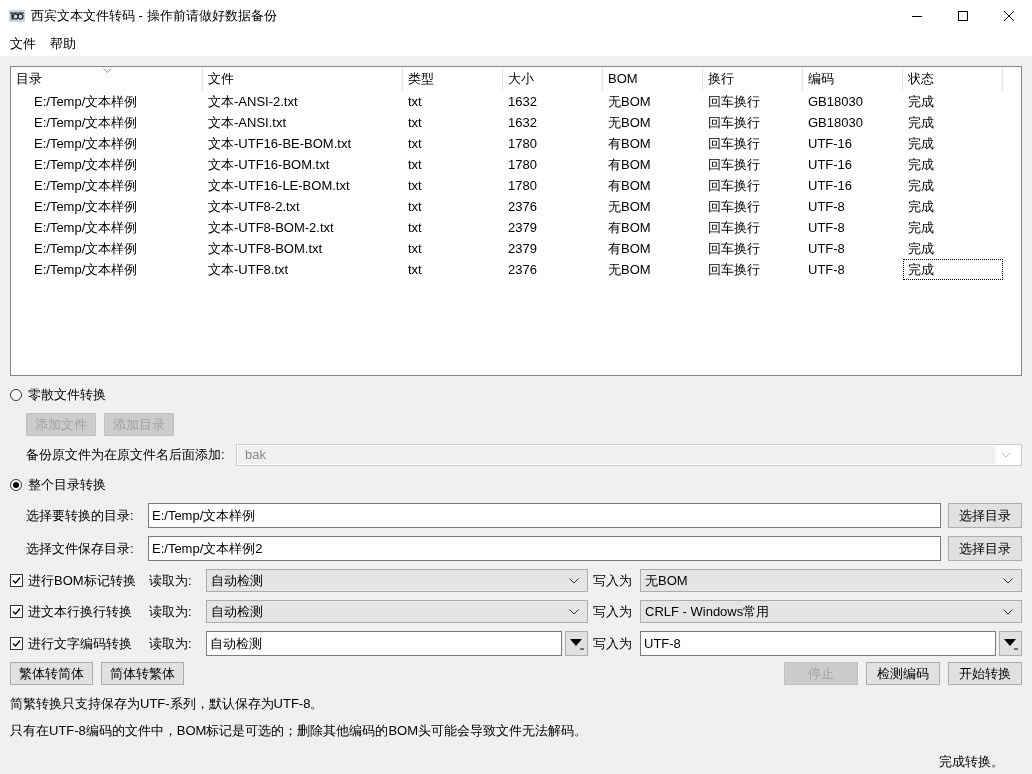  Describe the element at coordinates (80, 611) in the screenshot. I see `checkbox-label: 进文本行换行转换` at that location.